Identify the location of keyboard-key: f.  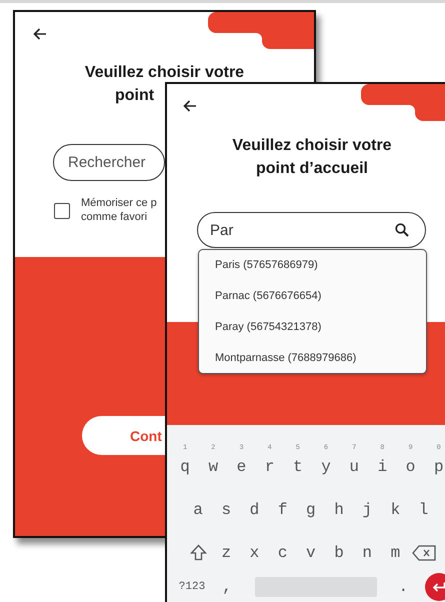
(282, 502).